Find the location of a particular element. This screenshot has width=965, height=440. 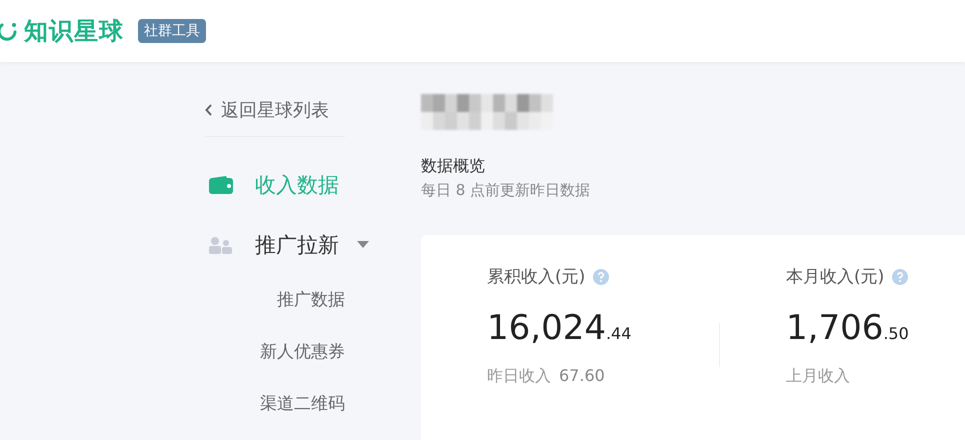

sub-nav-item: 推广数据 is located at coordinates (311, 311).